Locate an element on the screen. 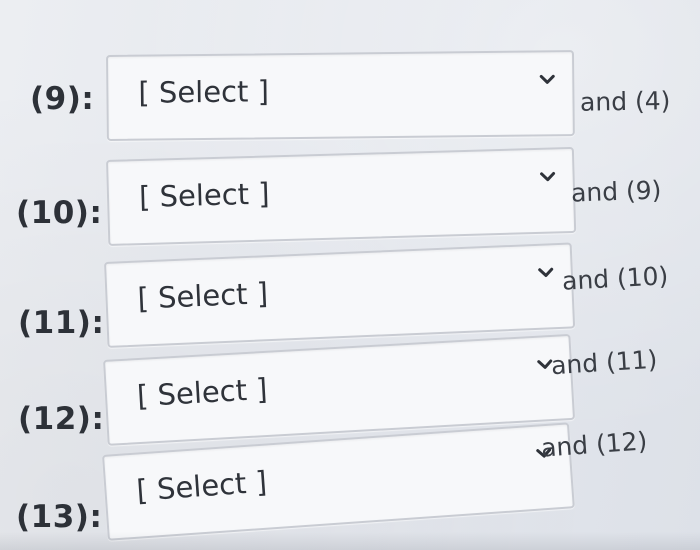 The height and width of the screenshot is (550, 700). select-dropdown-10: [ Select ] is located at coordinates (341, 196).